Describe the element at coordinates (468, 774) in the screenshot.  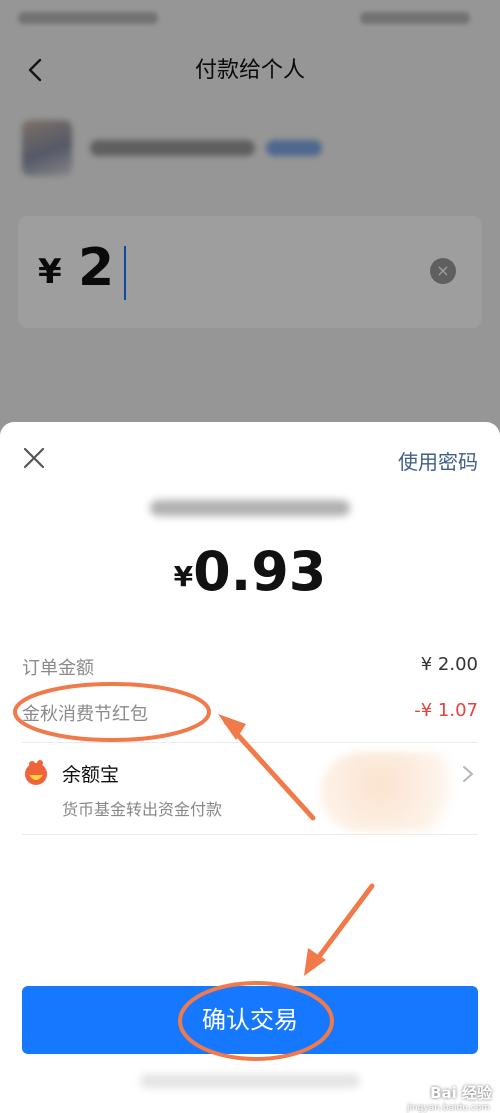
I see `chevron-right-icon` at that location.